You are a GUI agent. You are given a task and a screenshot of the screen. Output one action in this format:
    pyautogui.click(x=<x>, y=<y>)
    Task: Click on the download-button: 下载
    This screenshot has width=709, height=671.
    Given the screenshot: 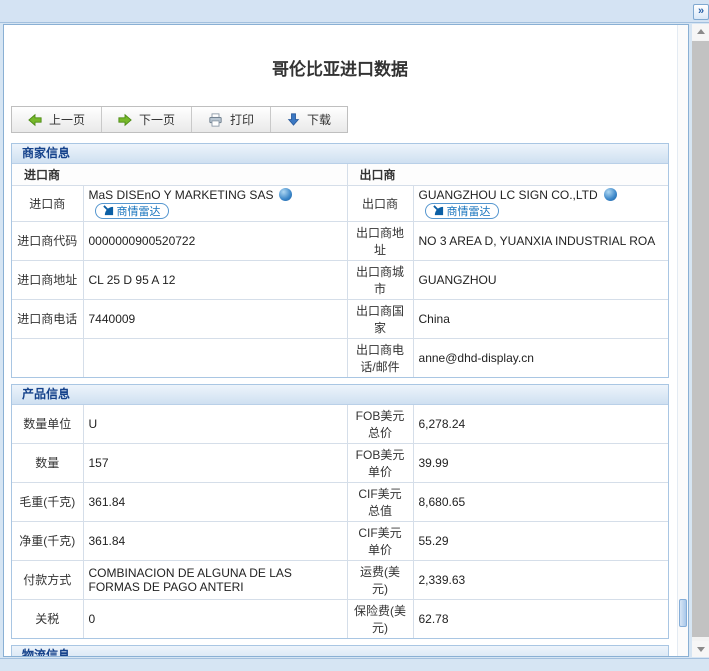 What is the action you would take?
    pyautogui.click(x=309, y=119)
    